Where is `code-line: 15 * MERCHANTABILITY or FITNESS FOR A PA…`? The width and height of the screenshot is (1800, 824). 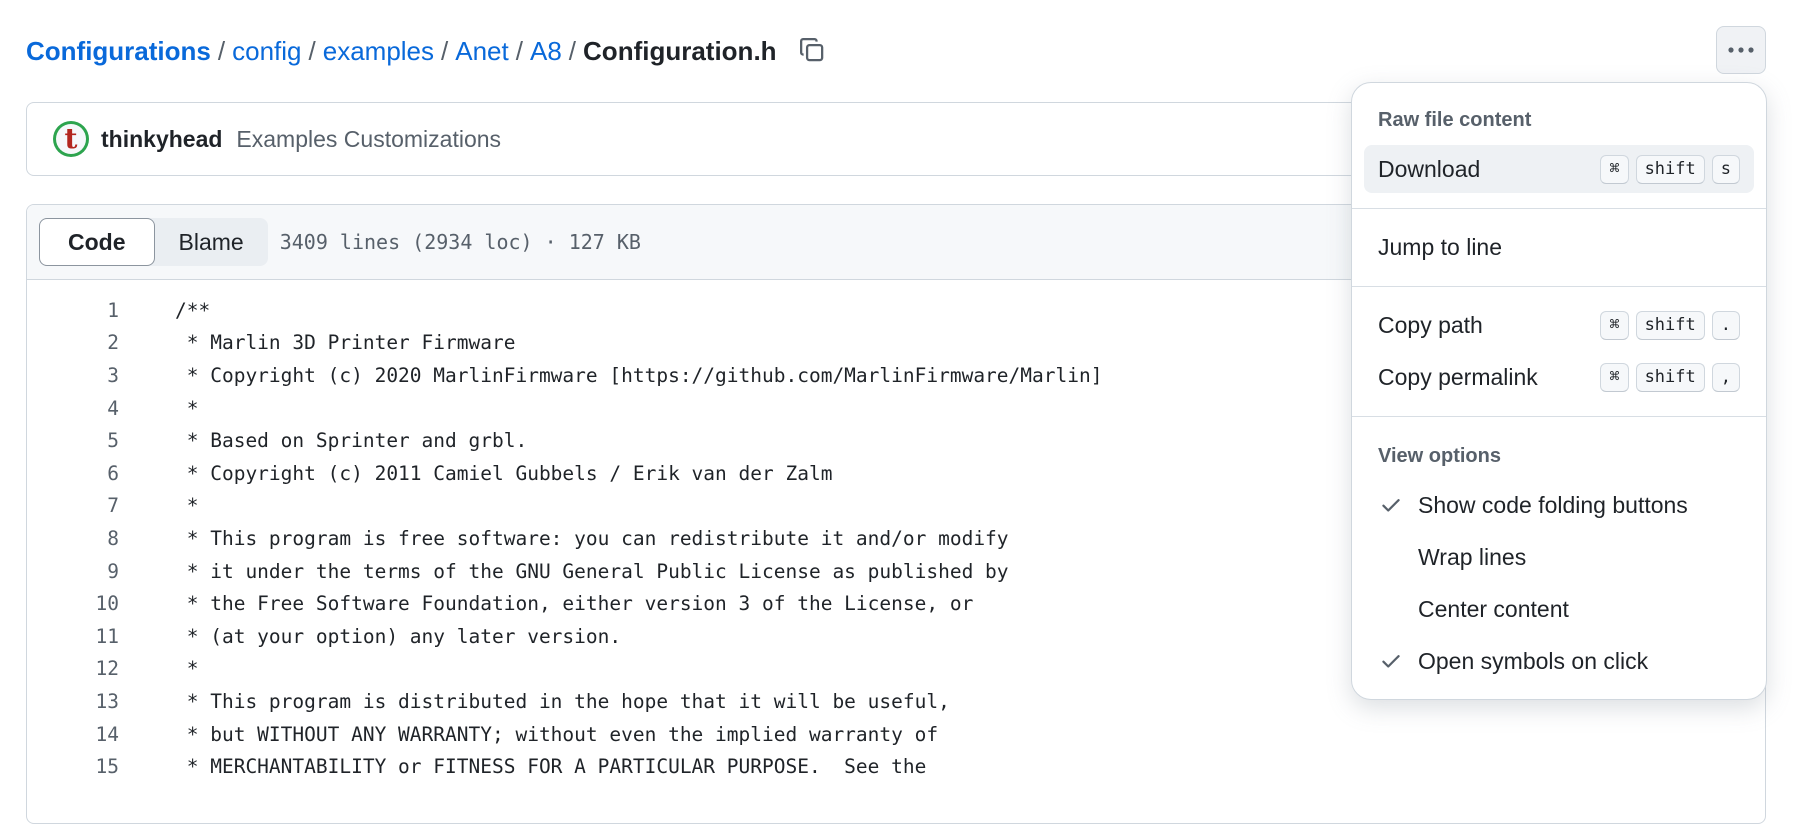 code-line: 15 * MERCHANTABILITY or FITNESS FOR A PA… is located at coordinates (896, 766).